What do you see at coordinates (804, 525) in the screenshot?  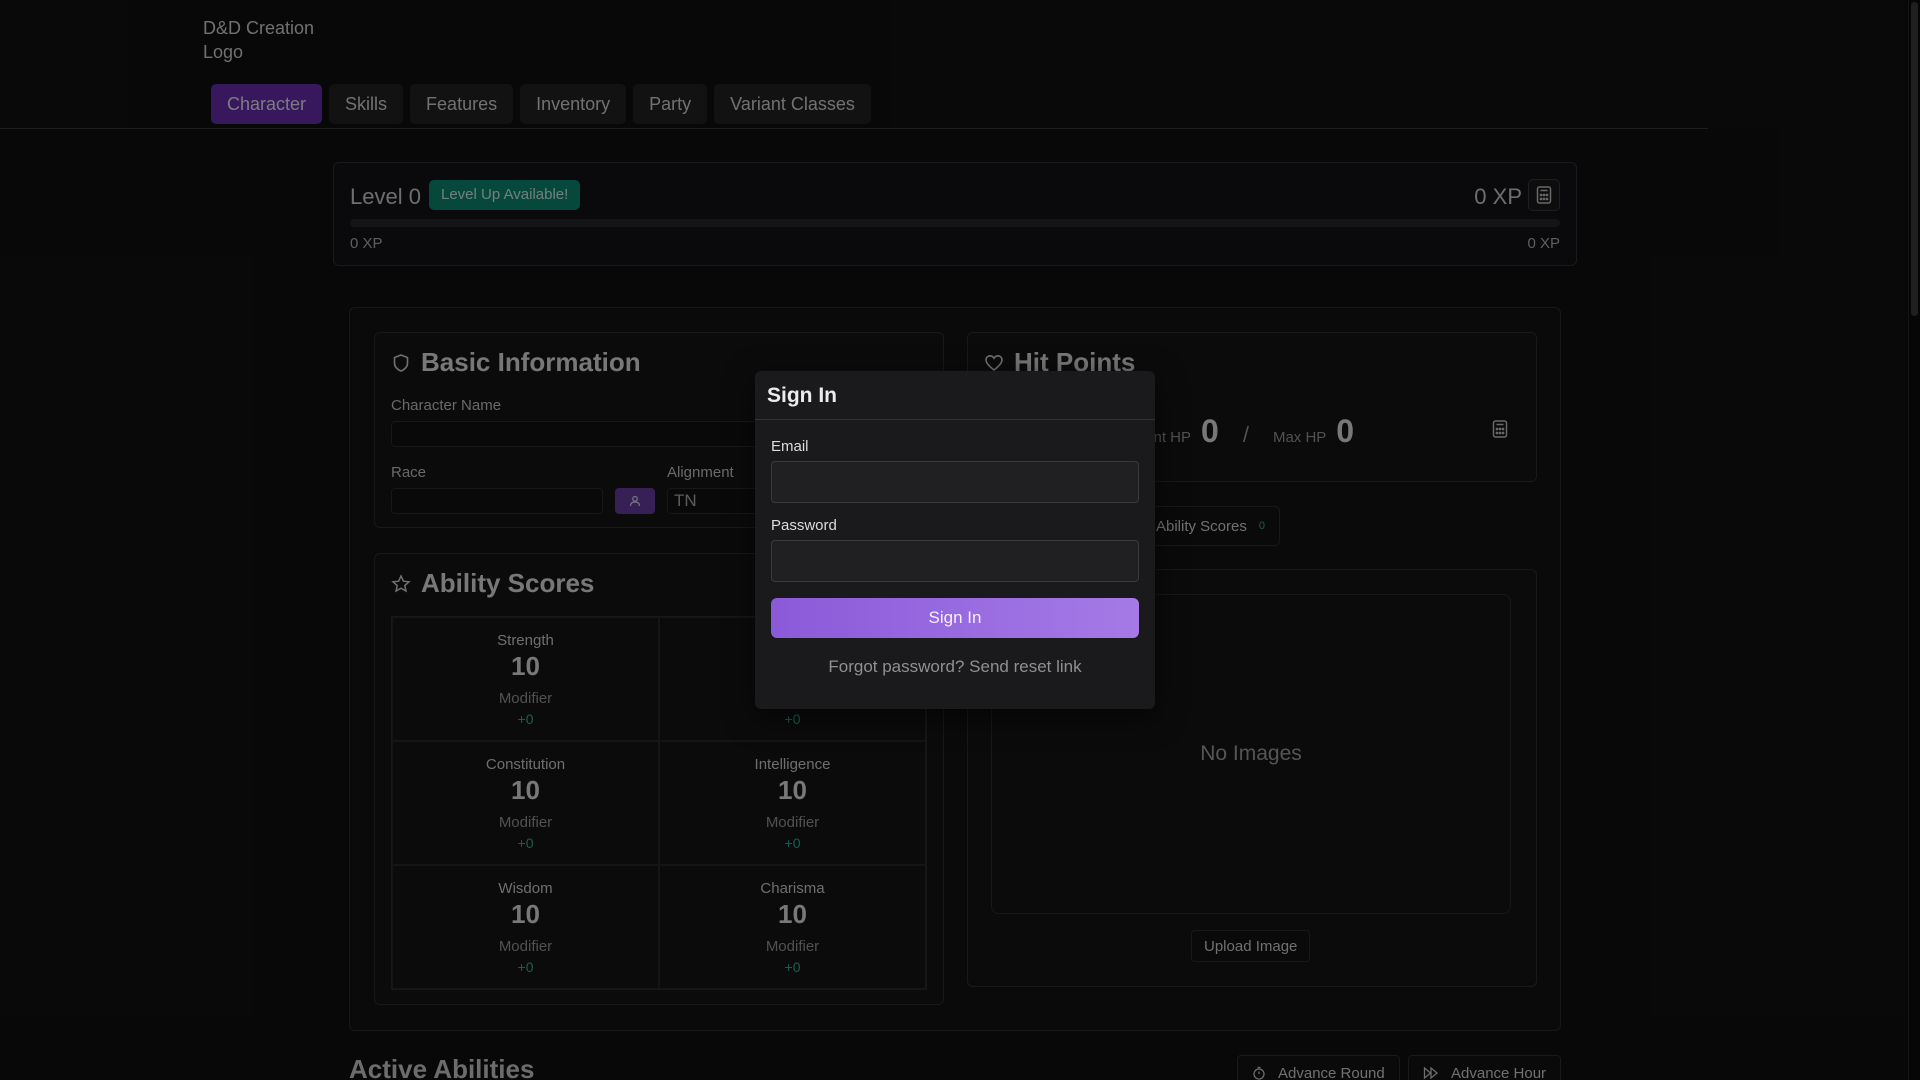 I see `password-label: Password` at bounding box center [804, 525].